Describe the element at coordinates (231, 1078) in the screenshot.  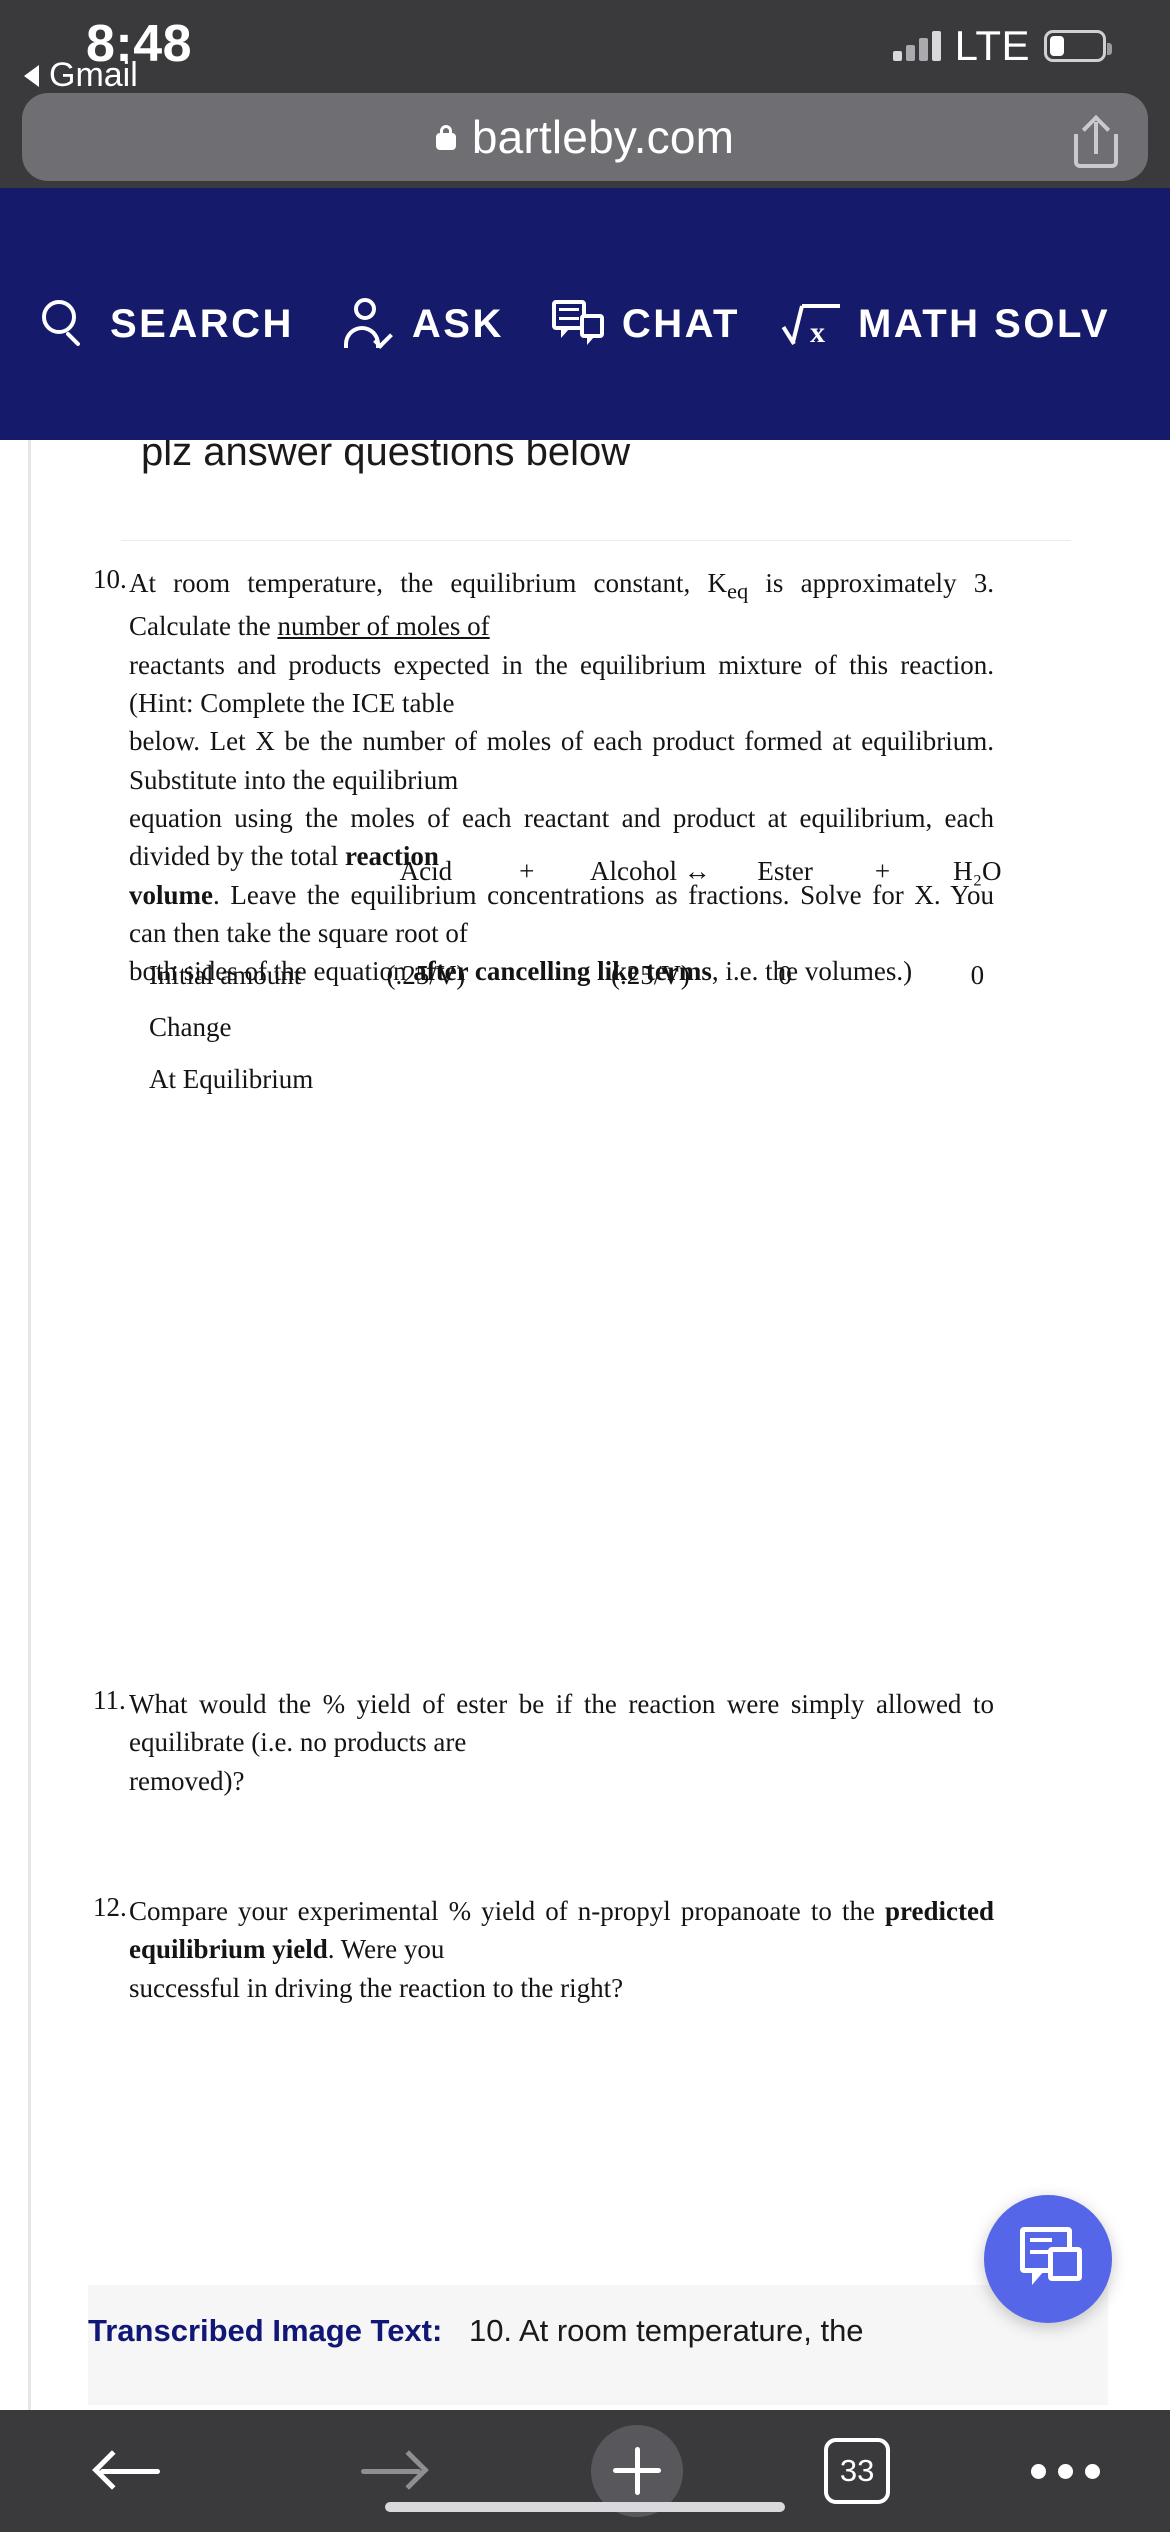
I see `ice-row-equilibrium-label: At Equilibrium` at that location.